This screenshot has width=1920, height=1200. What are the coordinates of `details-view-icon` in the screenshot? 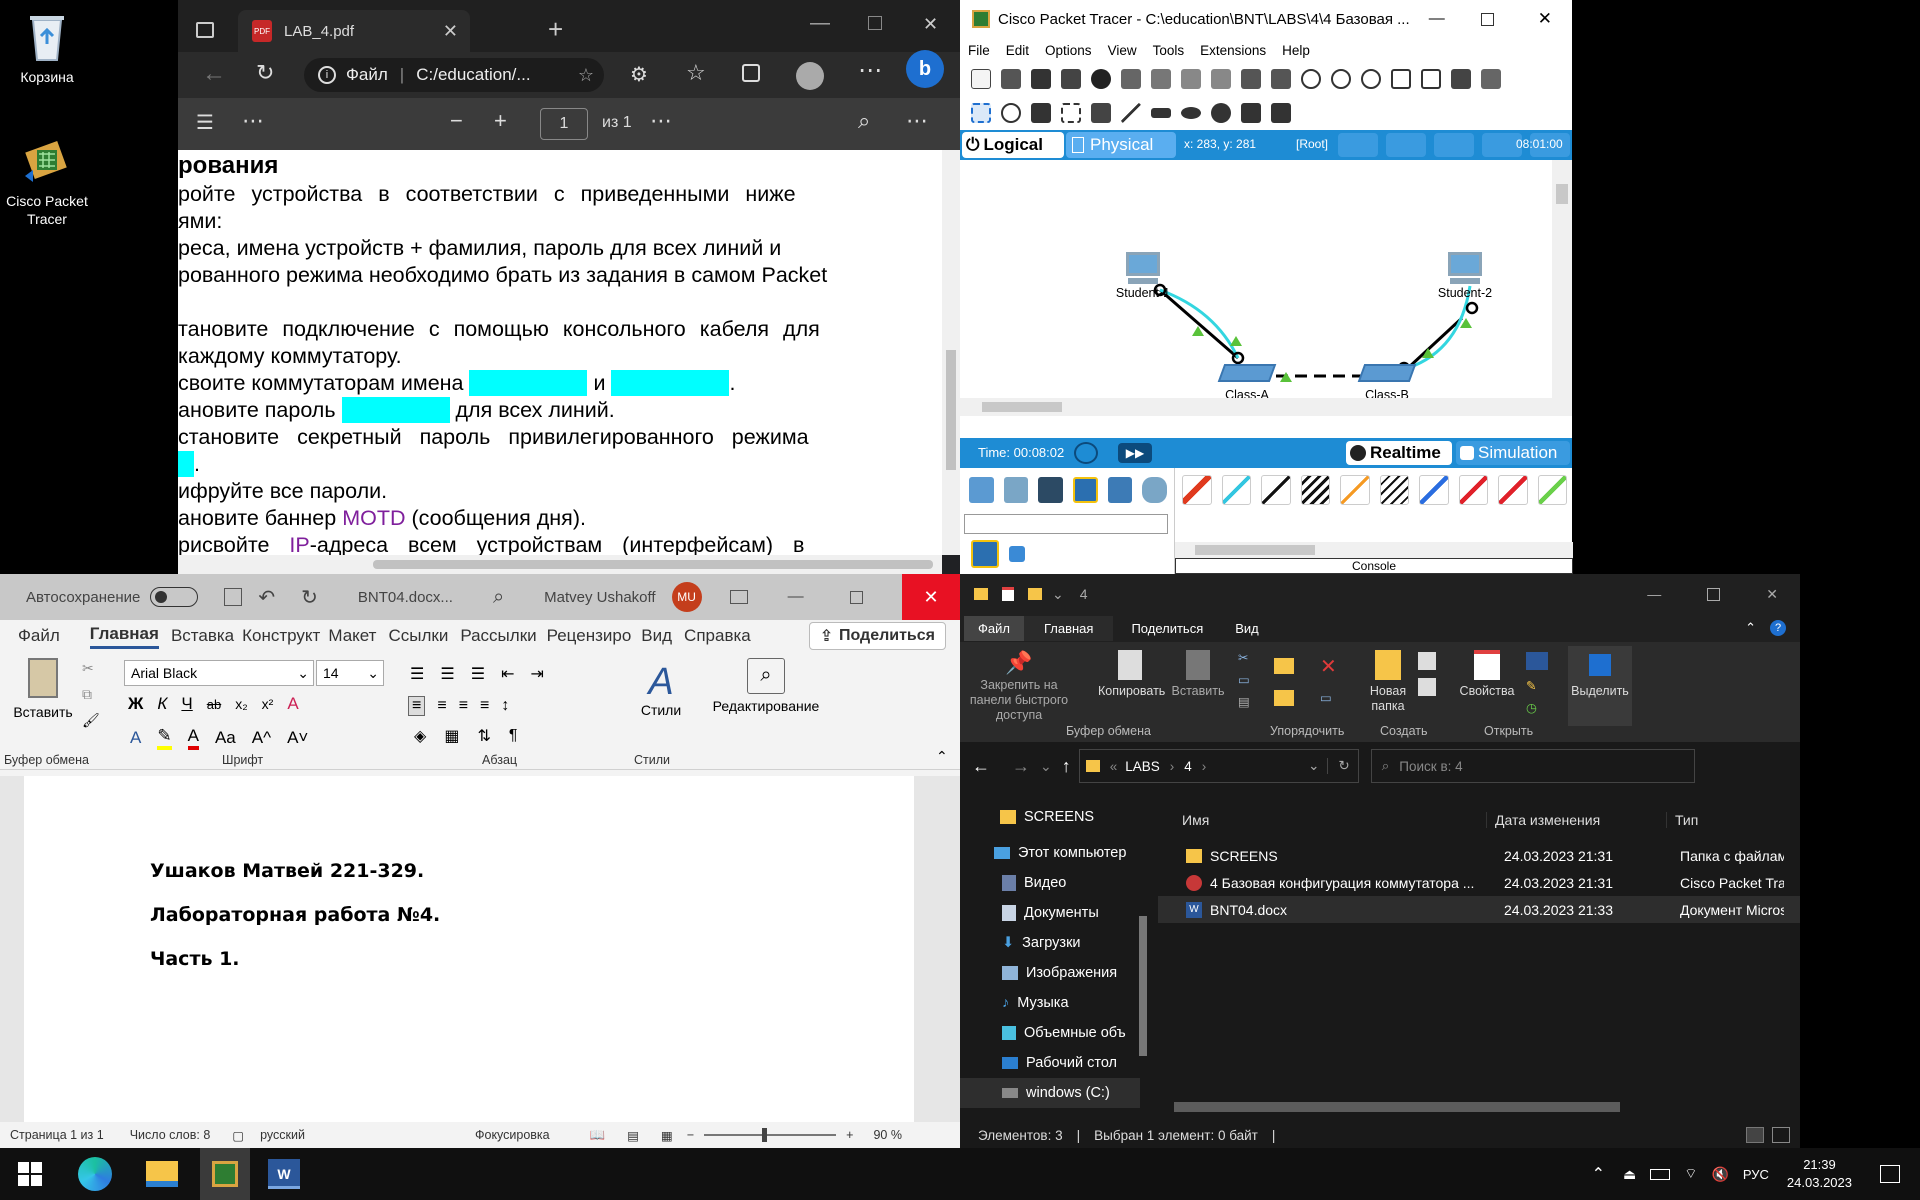 It's located at (1755, 1135).